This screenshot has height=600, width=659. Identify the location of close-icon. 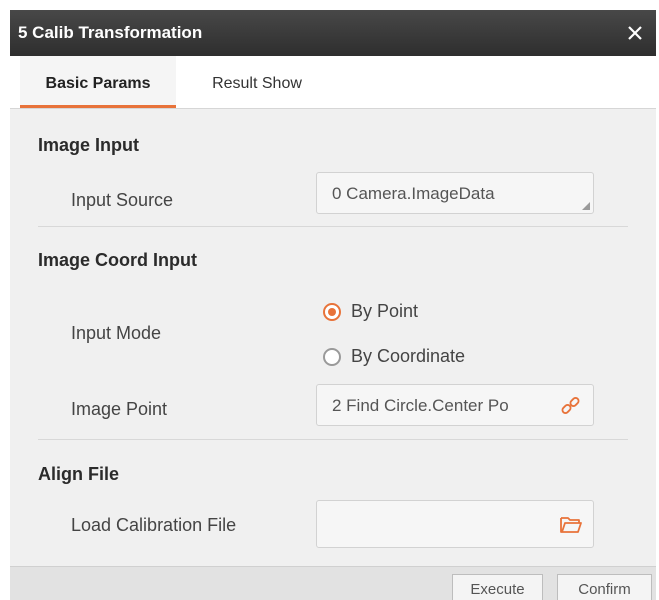
(635, 33).